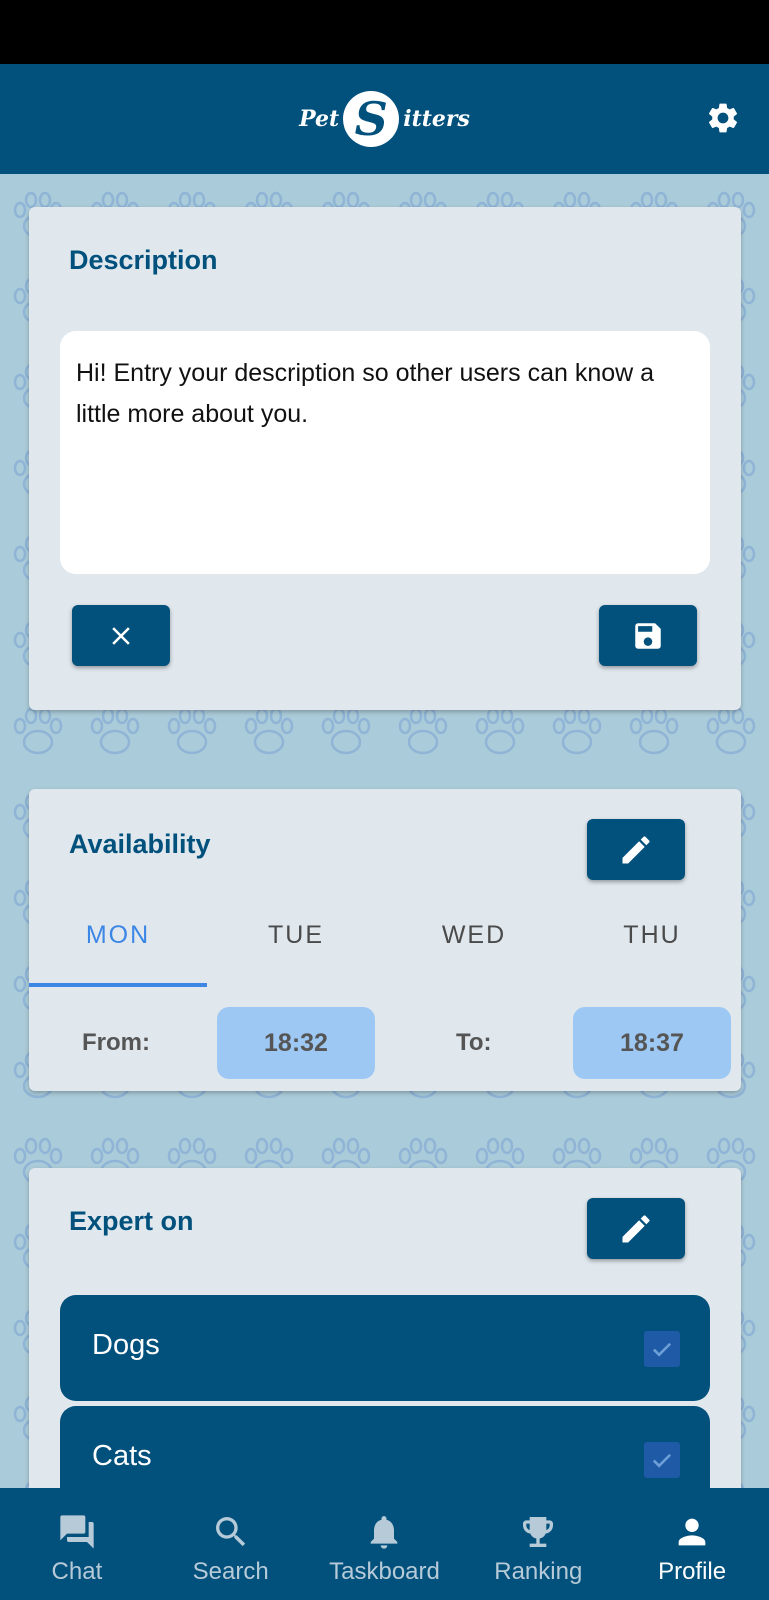  What do you see at coordinates (77, 1532) in the screenshot?
I see `chat-icon` at bounding box center [77, 1532].